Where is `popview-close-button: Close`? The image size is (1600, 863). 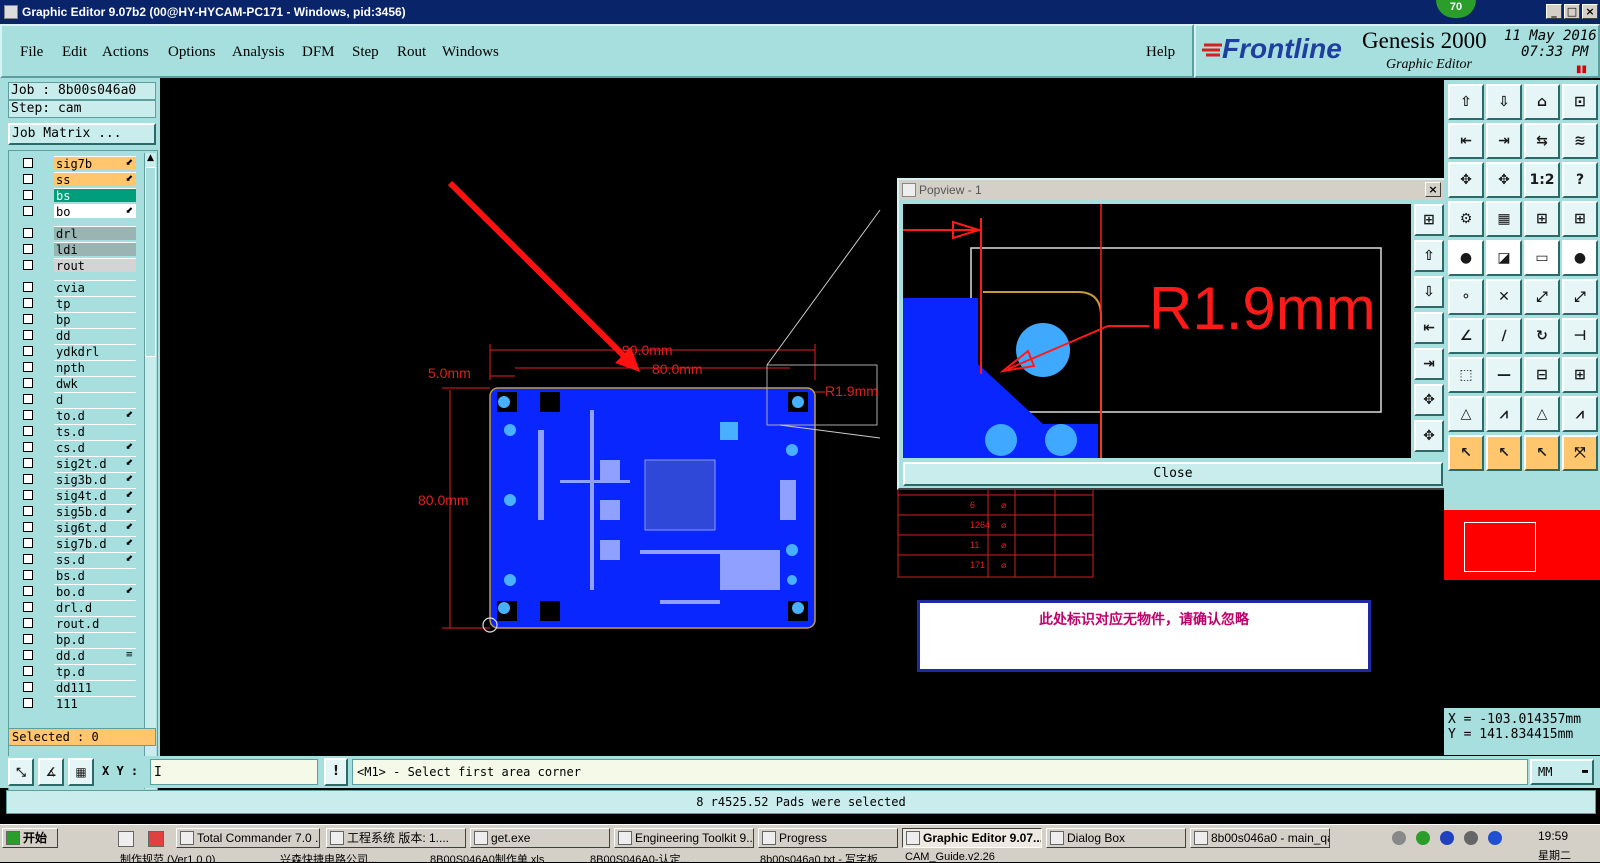
popview-close-button: Close is located at coordinates (1173, 474).